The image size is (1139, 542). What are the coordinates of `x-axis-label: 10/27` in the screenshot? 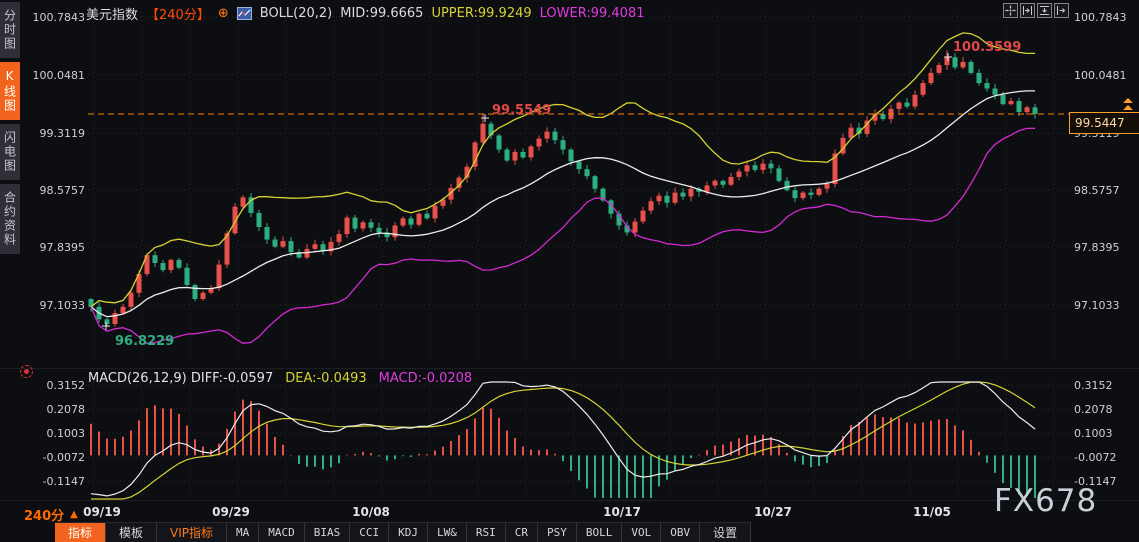 It's located at (773, 512).